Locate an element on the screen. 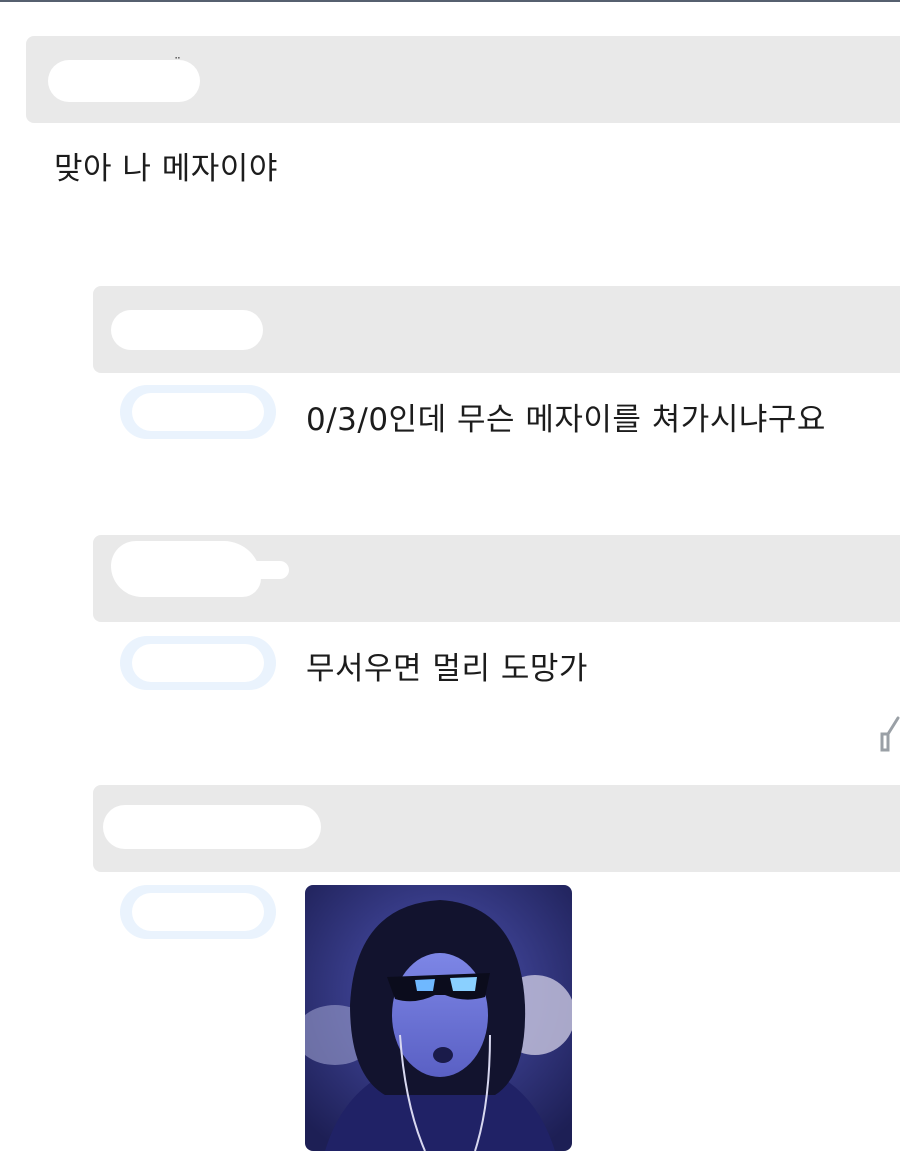  comment-text: 맞아 나 메자이야 is located at coordinates (166, 169).